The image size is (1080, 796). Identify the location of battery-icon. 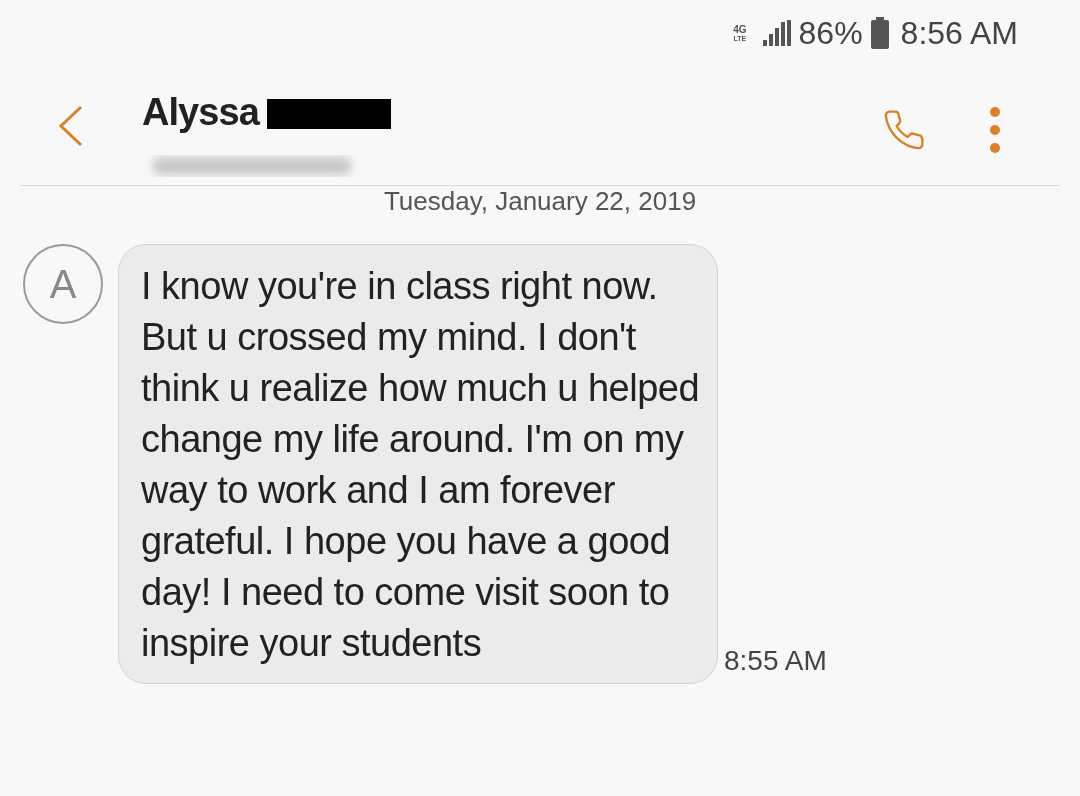
(879, 33).